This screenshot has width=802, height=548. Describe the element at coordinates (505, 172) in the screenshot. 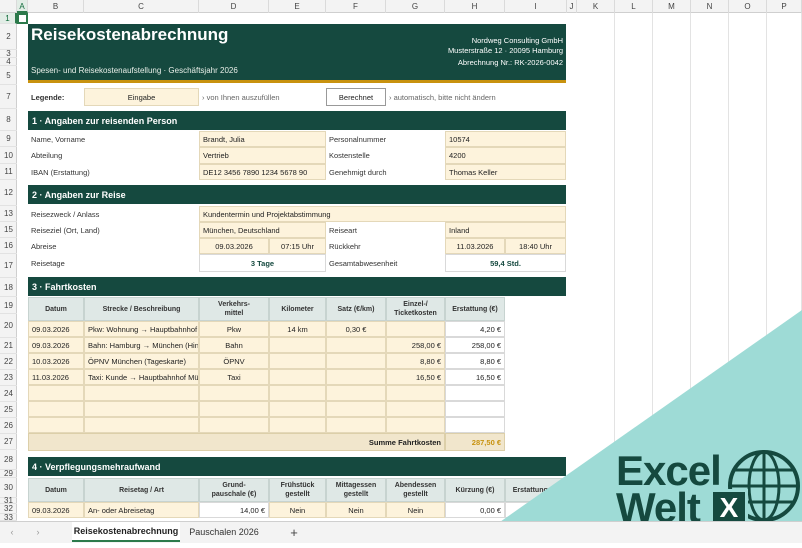

I see `approved-by-field: Thomas Keller` at that location.